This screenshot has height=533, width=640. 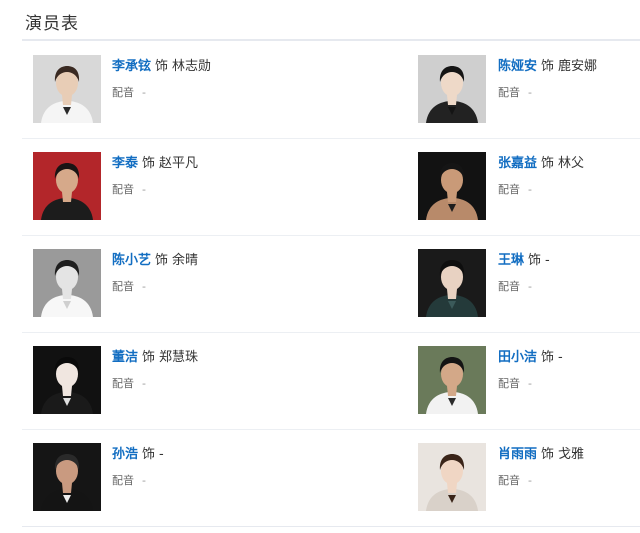 I want to click on actor-name-link: 孙浩, so click(x=125, y=454).